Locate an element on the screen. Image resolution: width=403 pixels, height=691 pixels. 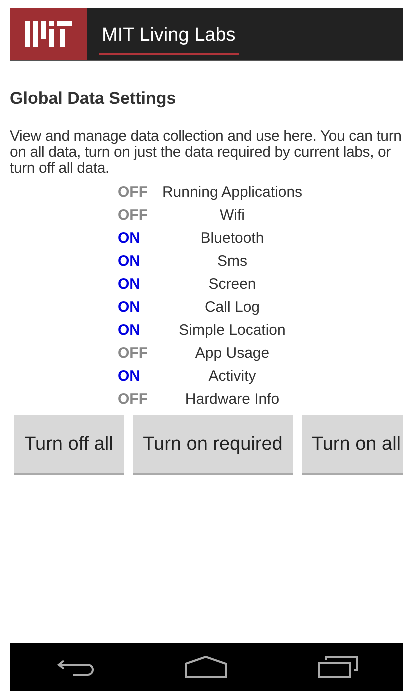
setting-name: Call Log is located at coordinates (233, 307).